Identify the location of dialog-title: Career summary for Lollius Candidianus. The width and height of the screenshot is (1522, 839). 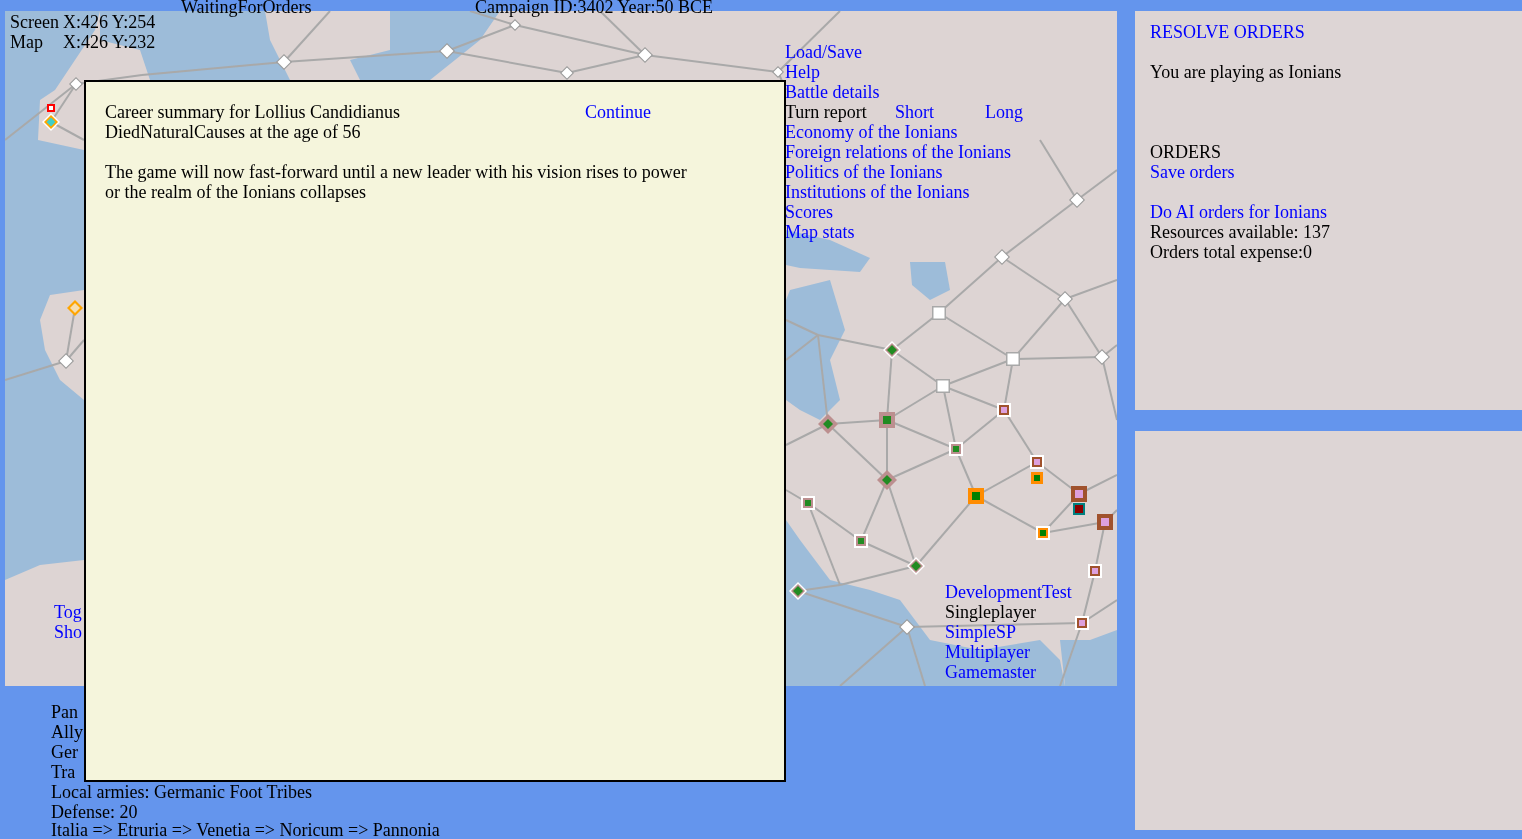
(252, 112).